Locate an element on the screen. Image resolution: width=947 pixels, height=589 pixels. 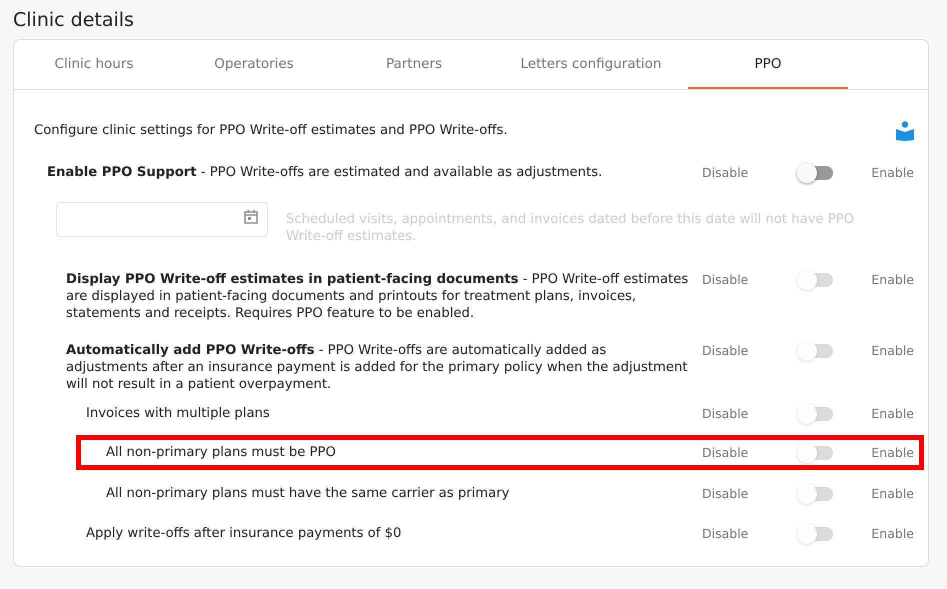
setting-label: Enable PPO Support - PPO Write-offs are estimated and available as adjustments. is located at coordinates (325, 172).